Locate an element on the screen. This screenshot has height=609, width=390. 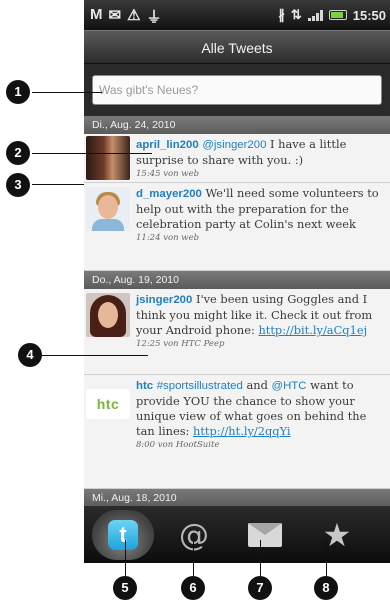
signal-icon is located at coordinates (315, 15).